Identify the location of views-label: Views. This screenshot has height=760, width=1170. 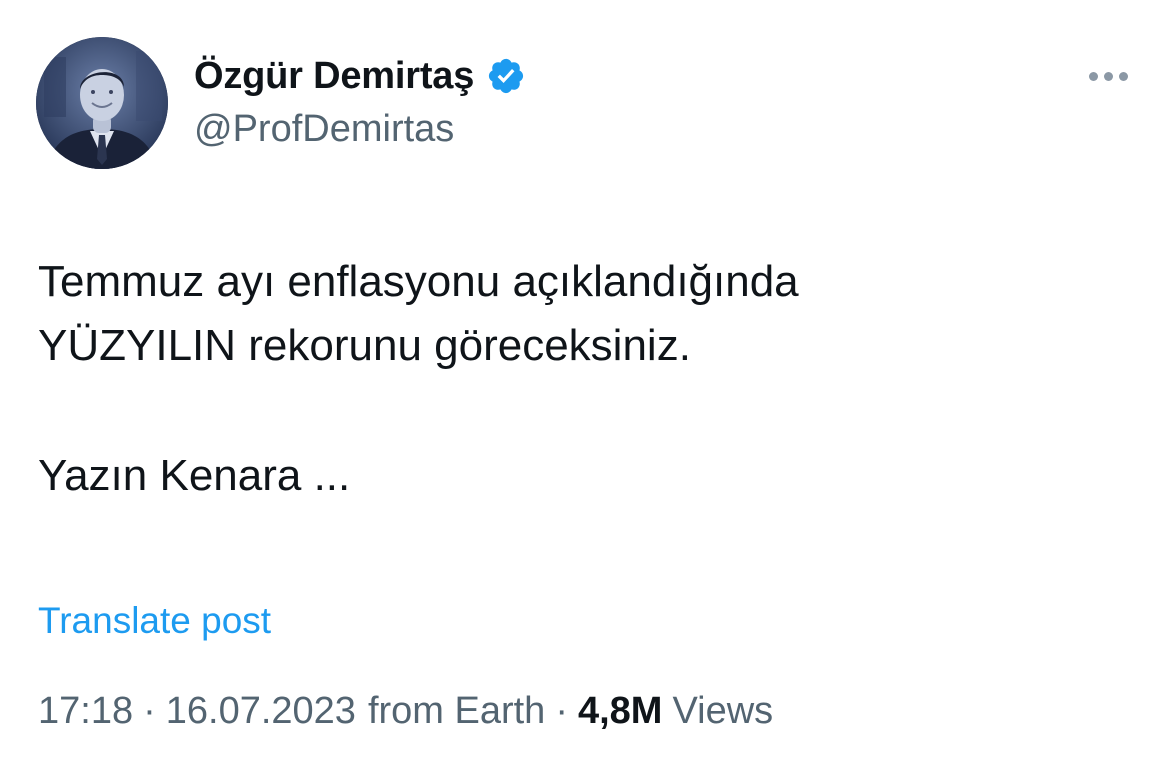
(723, 711).